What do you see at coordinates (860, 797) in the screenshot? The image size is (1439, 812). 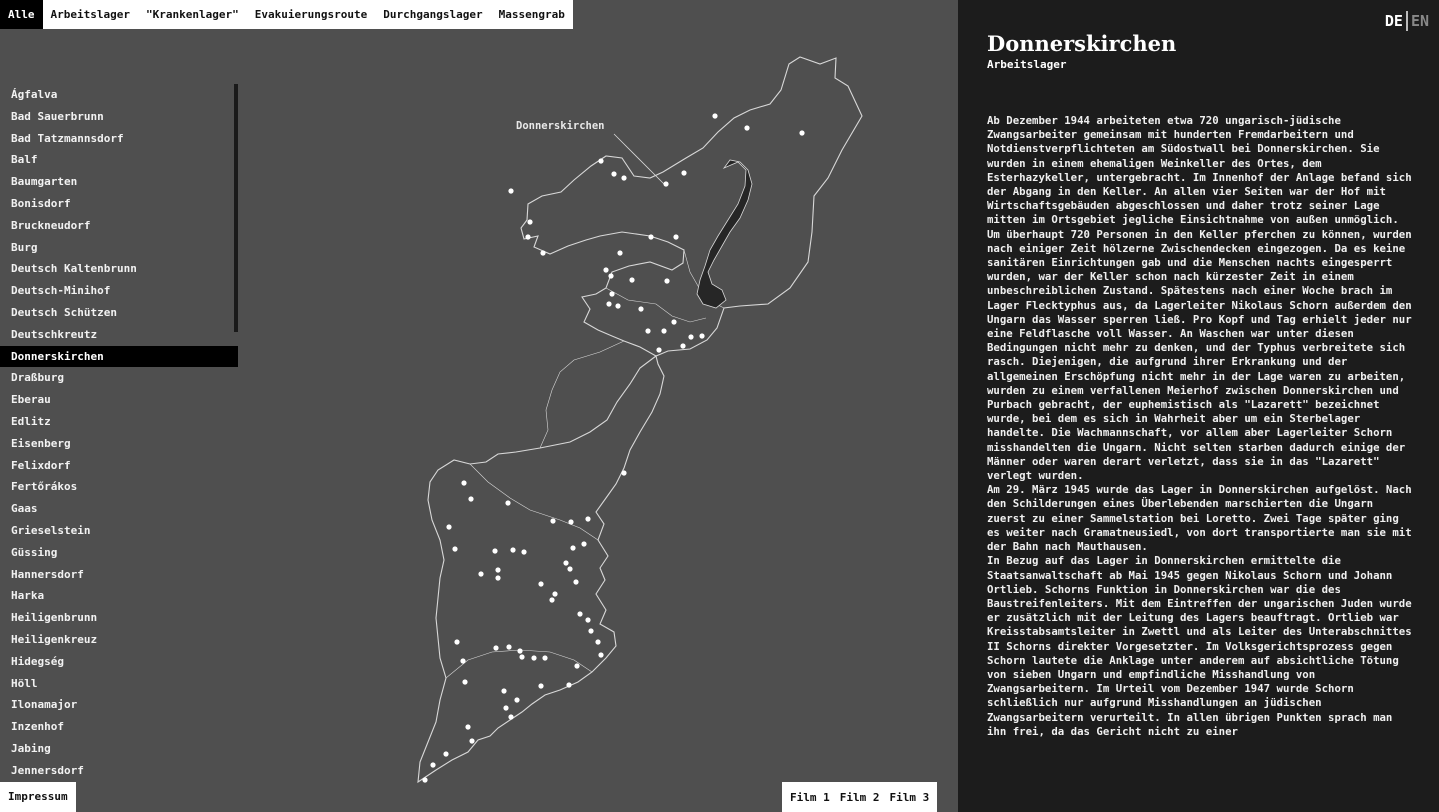 I see `film-button: Film 2` at bounding box center [860, 797].